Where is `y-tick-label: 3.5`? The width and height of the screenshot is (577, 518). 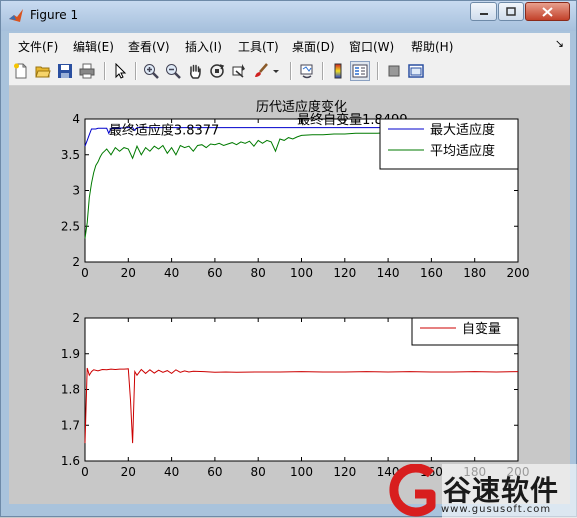 y-tick-label: 3.5 is located at coordinates (70, 155).